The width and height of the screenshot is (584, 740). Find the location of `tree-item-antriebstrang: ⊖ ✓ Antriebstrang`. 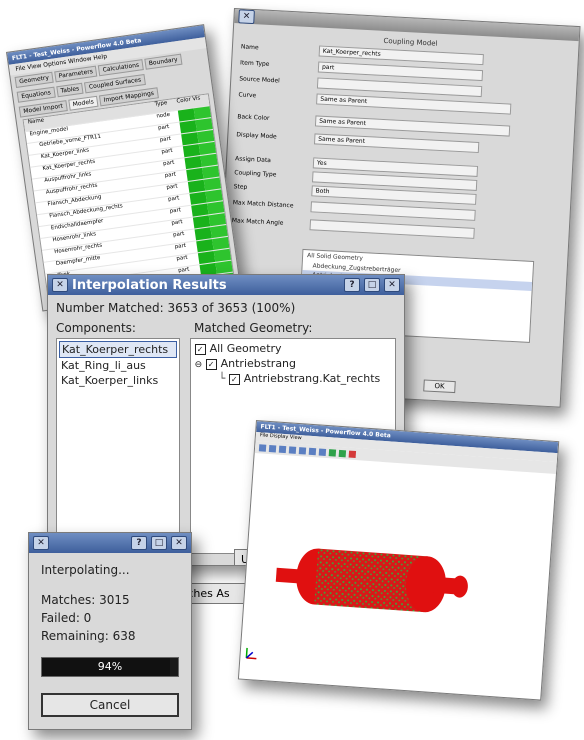

tree-item-antriebstrang: ⊖ ✓ Antriebstrang is located at coordinates (293, 363).